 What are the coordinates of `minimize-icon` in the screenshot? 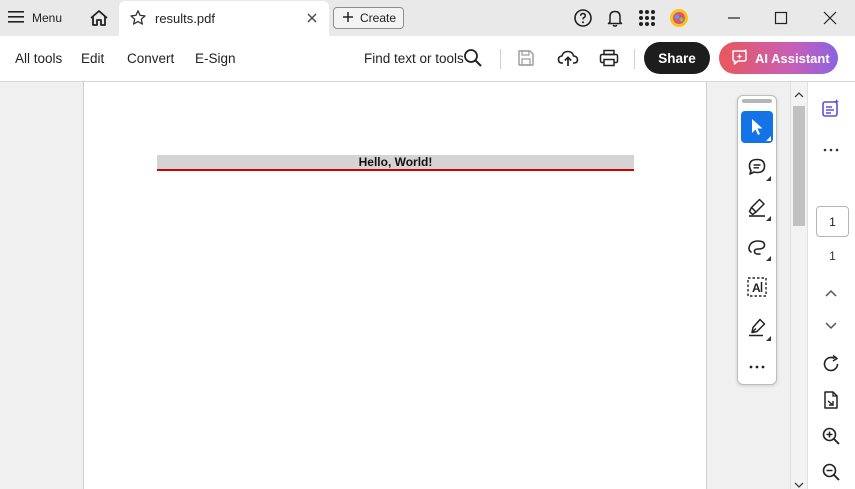 It's located at (734, 18).